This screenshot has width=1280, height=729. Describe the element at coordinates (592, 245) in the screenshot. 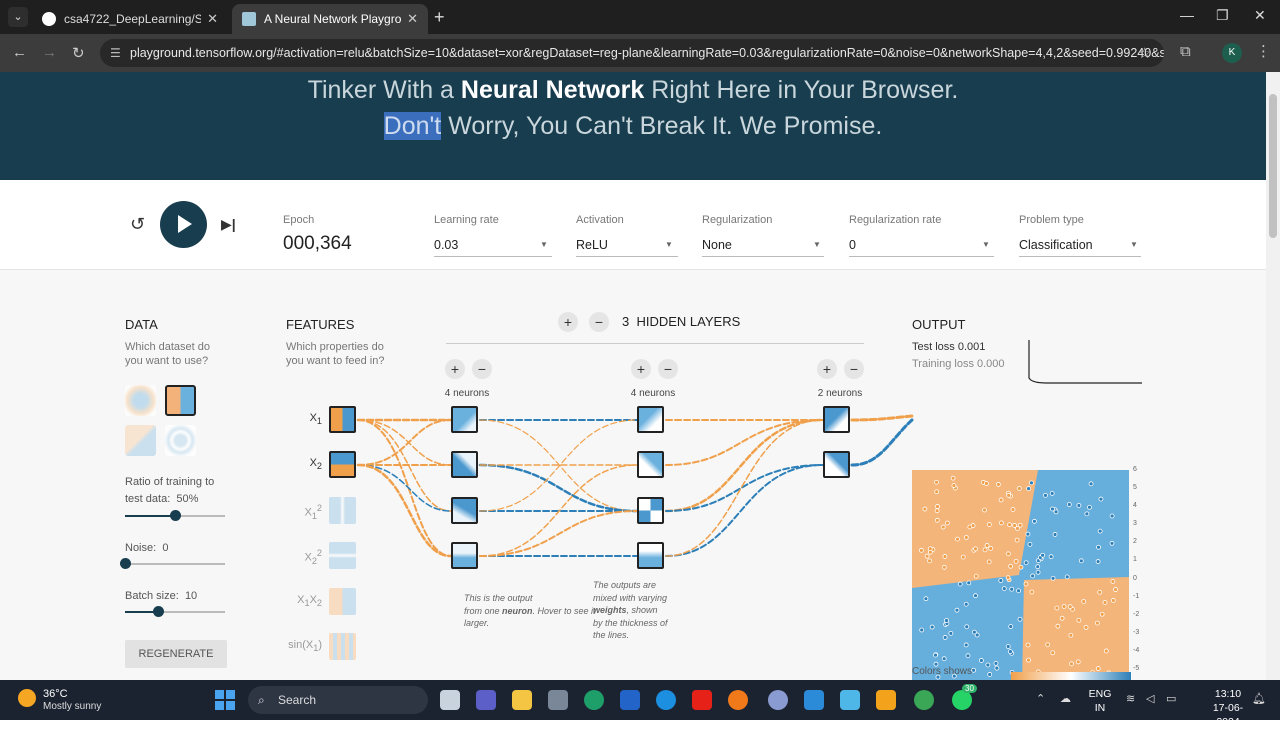

I see `activation-select: ReLU` at that location.